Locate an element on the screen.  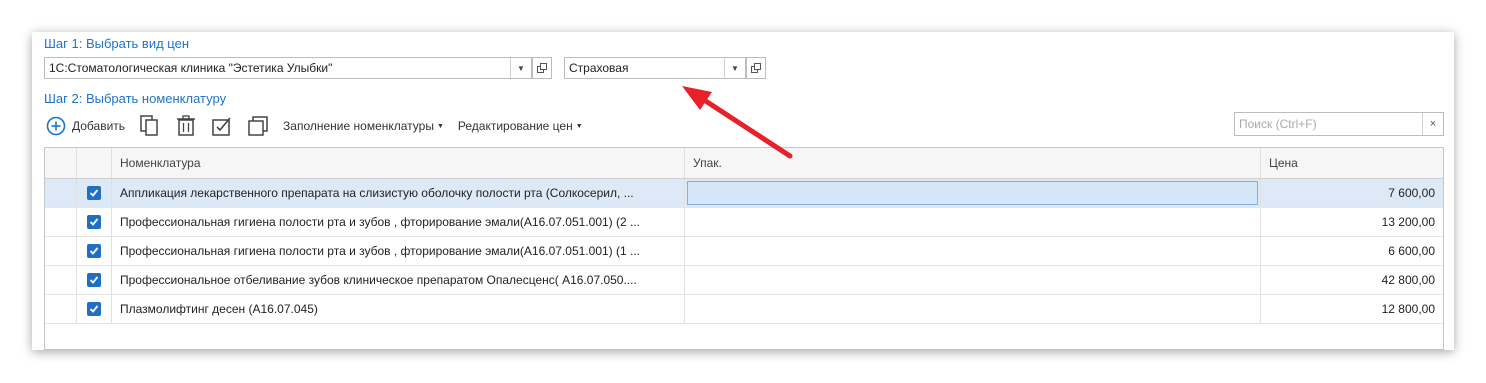
annotation-arrow is located at coordinates (737, 122).